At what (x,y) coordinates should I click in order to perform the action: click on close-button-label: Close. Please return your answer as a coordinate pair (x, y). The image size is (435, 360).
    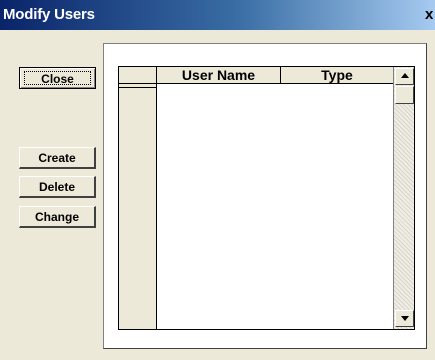
    Looking at the image, I should click on (57, 78).